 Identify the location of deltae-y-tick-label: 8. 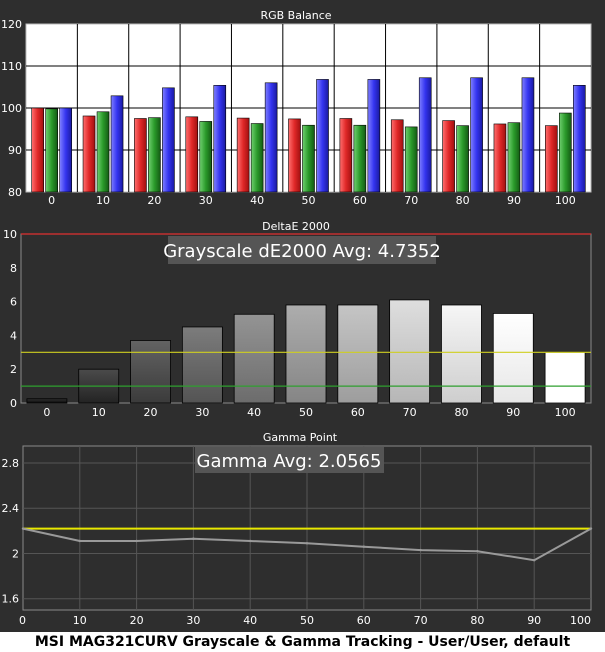
(13, 268).